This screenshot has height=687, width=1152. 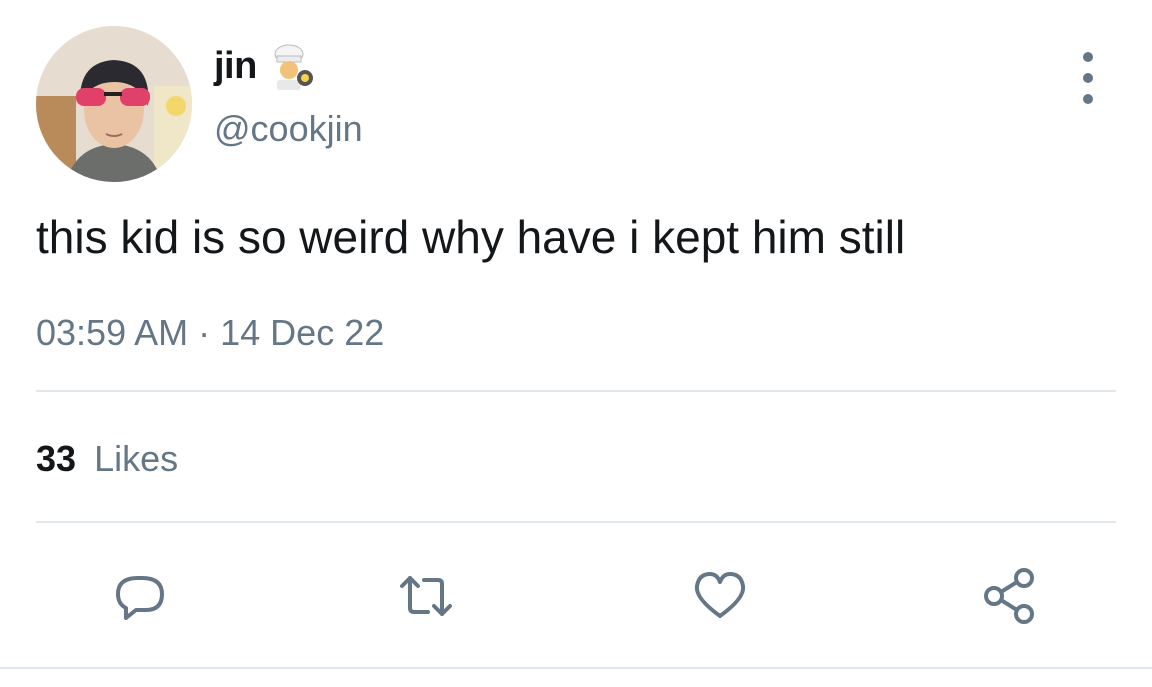 I want to click on retweet-button, so click(x=426, y=596).